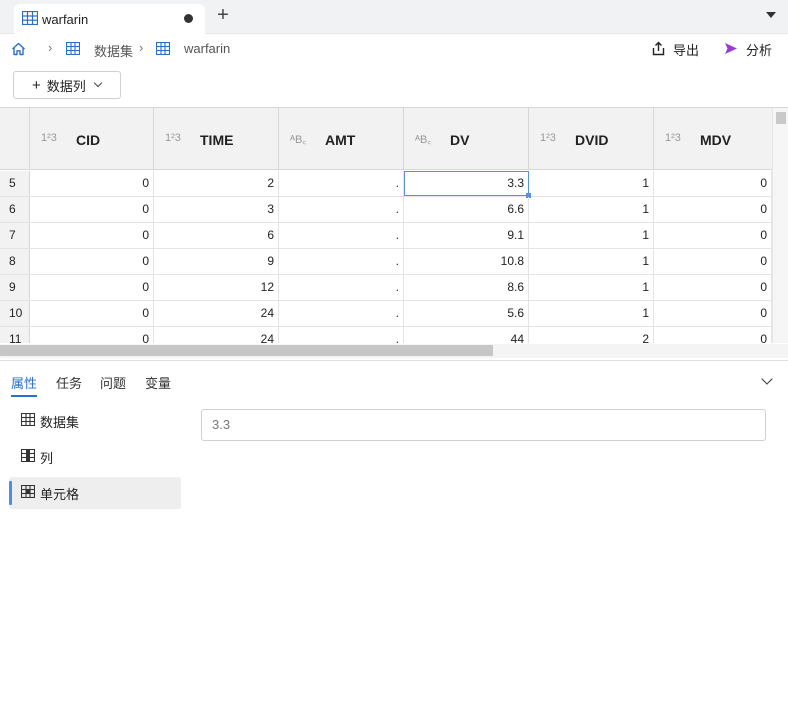  What do you see at coordinates (591, 138) in the screenshot?
I see `column-header: 1²3 DVID` at bounding box center [591, 138].